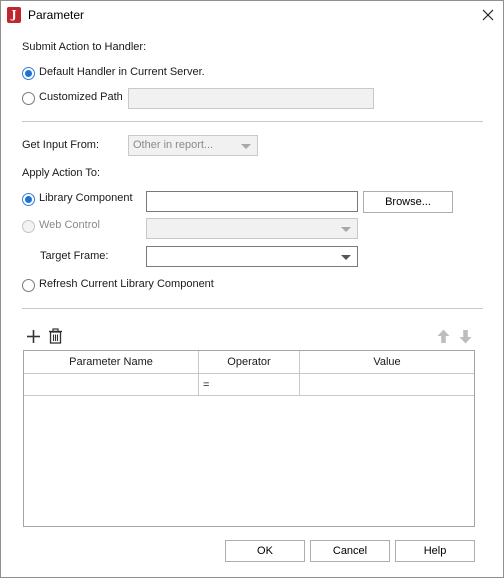 The width and height of the screenshot is (504, 578). Describe the element at coordinates (252, 256) in the screenshot. I see `target-frame-select` at that location.